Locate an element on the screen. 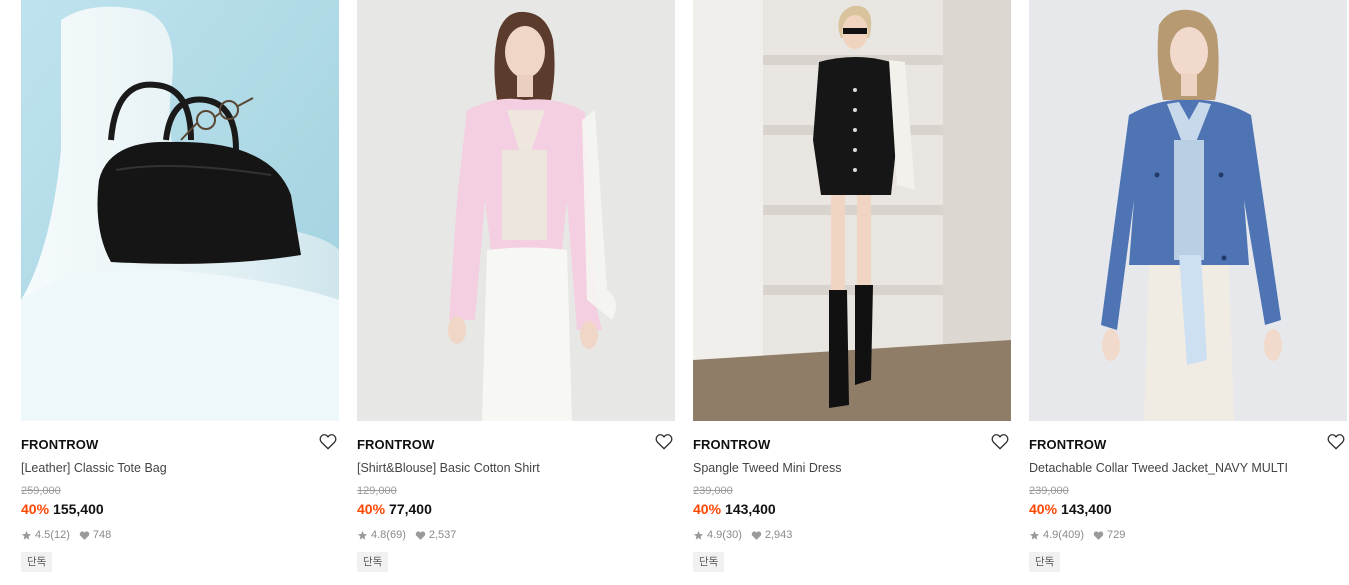 This screenshot has height=585, width=1349. review-count: (409) is located at coordinates (1071, 535).